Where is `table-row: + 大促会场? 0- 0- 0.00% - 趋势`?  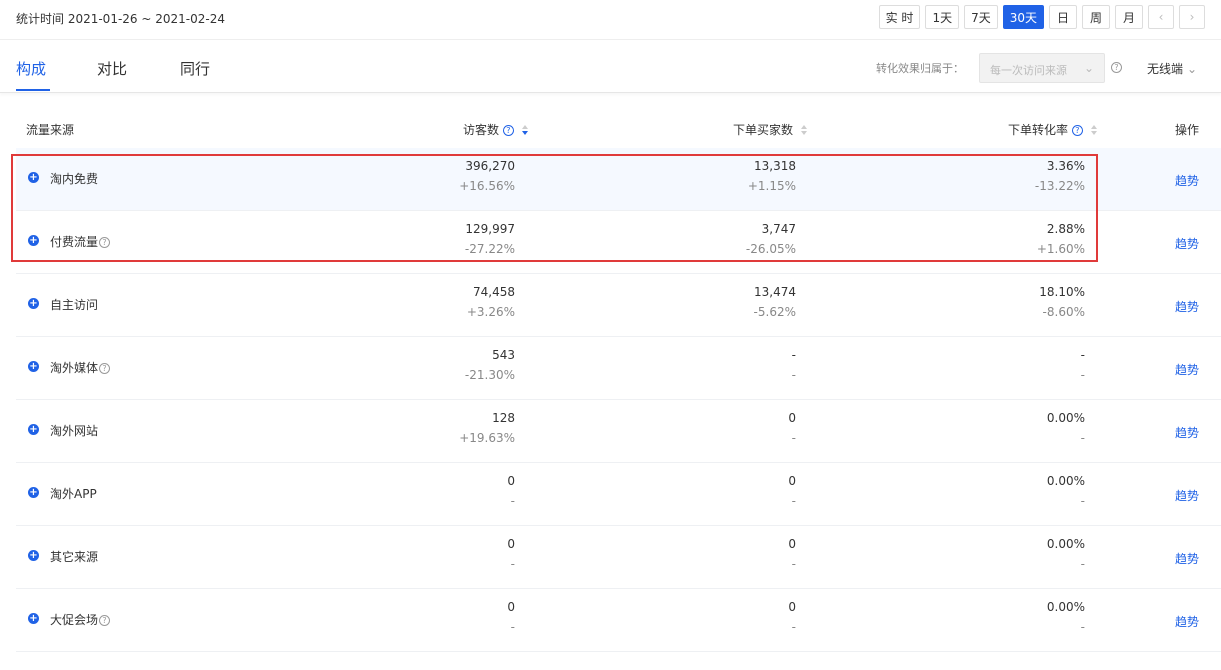 table-row: + 大促会场? 0- 0- 0.00% - 趋势 is located at coordinates (618, 620).